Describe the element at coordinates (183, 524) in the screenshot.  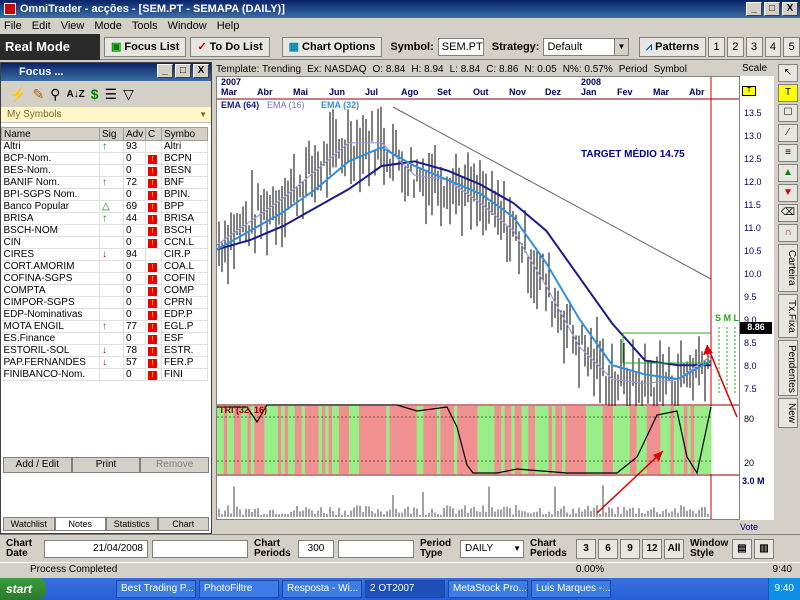
I see `tab-chart: Chart` at that location.